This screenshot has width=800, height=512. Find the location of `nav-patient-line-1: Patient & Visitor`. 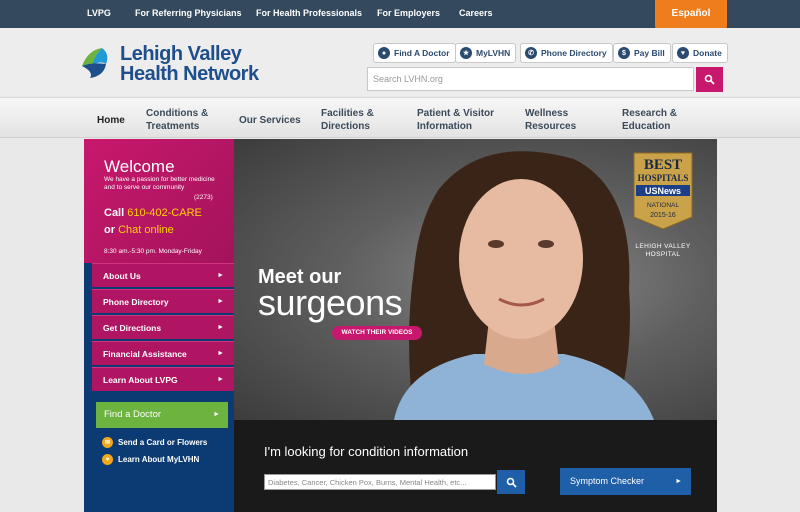

nav-patient-line-1: Patient & Visitor is located at coordinates (456, 113).